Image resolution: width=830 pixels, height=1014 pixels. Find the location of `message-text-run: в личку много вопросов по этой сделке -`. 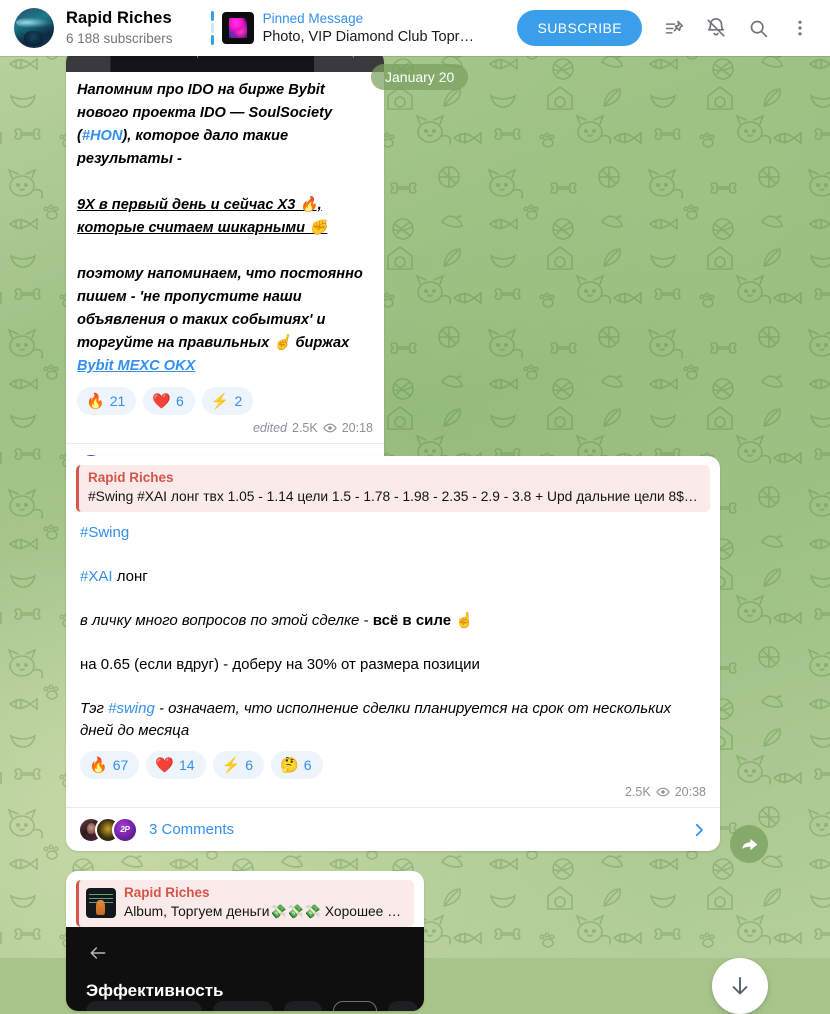

message-text-run: в личку много вопросов по этой сделке - is located at coordinates (226, 620).